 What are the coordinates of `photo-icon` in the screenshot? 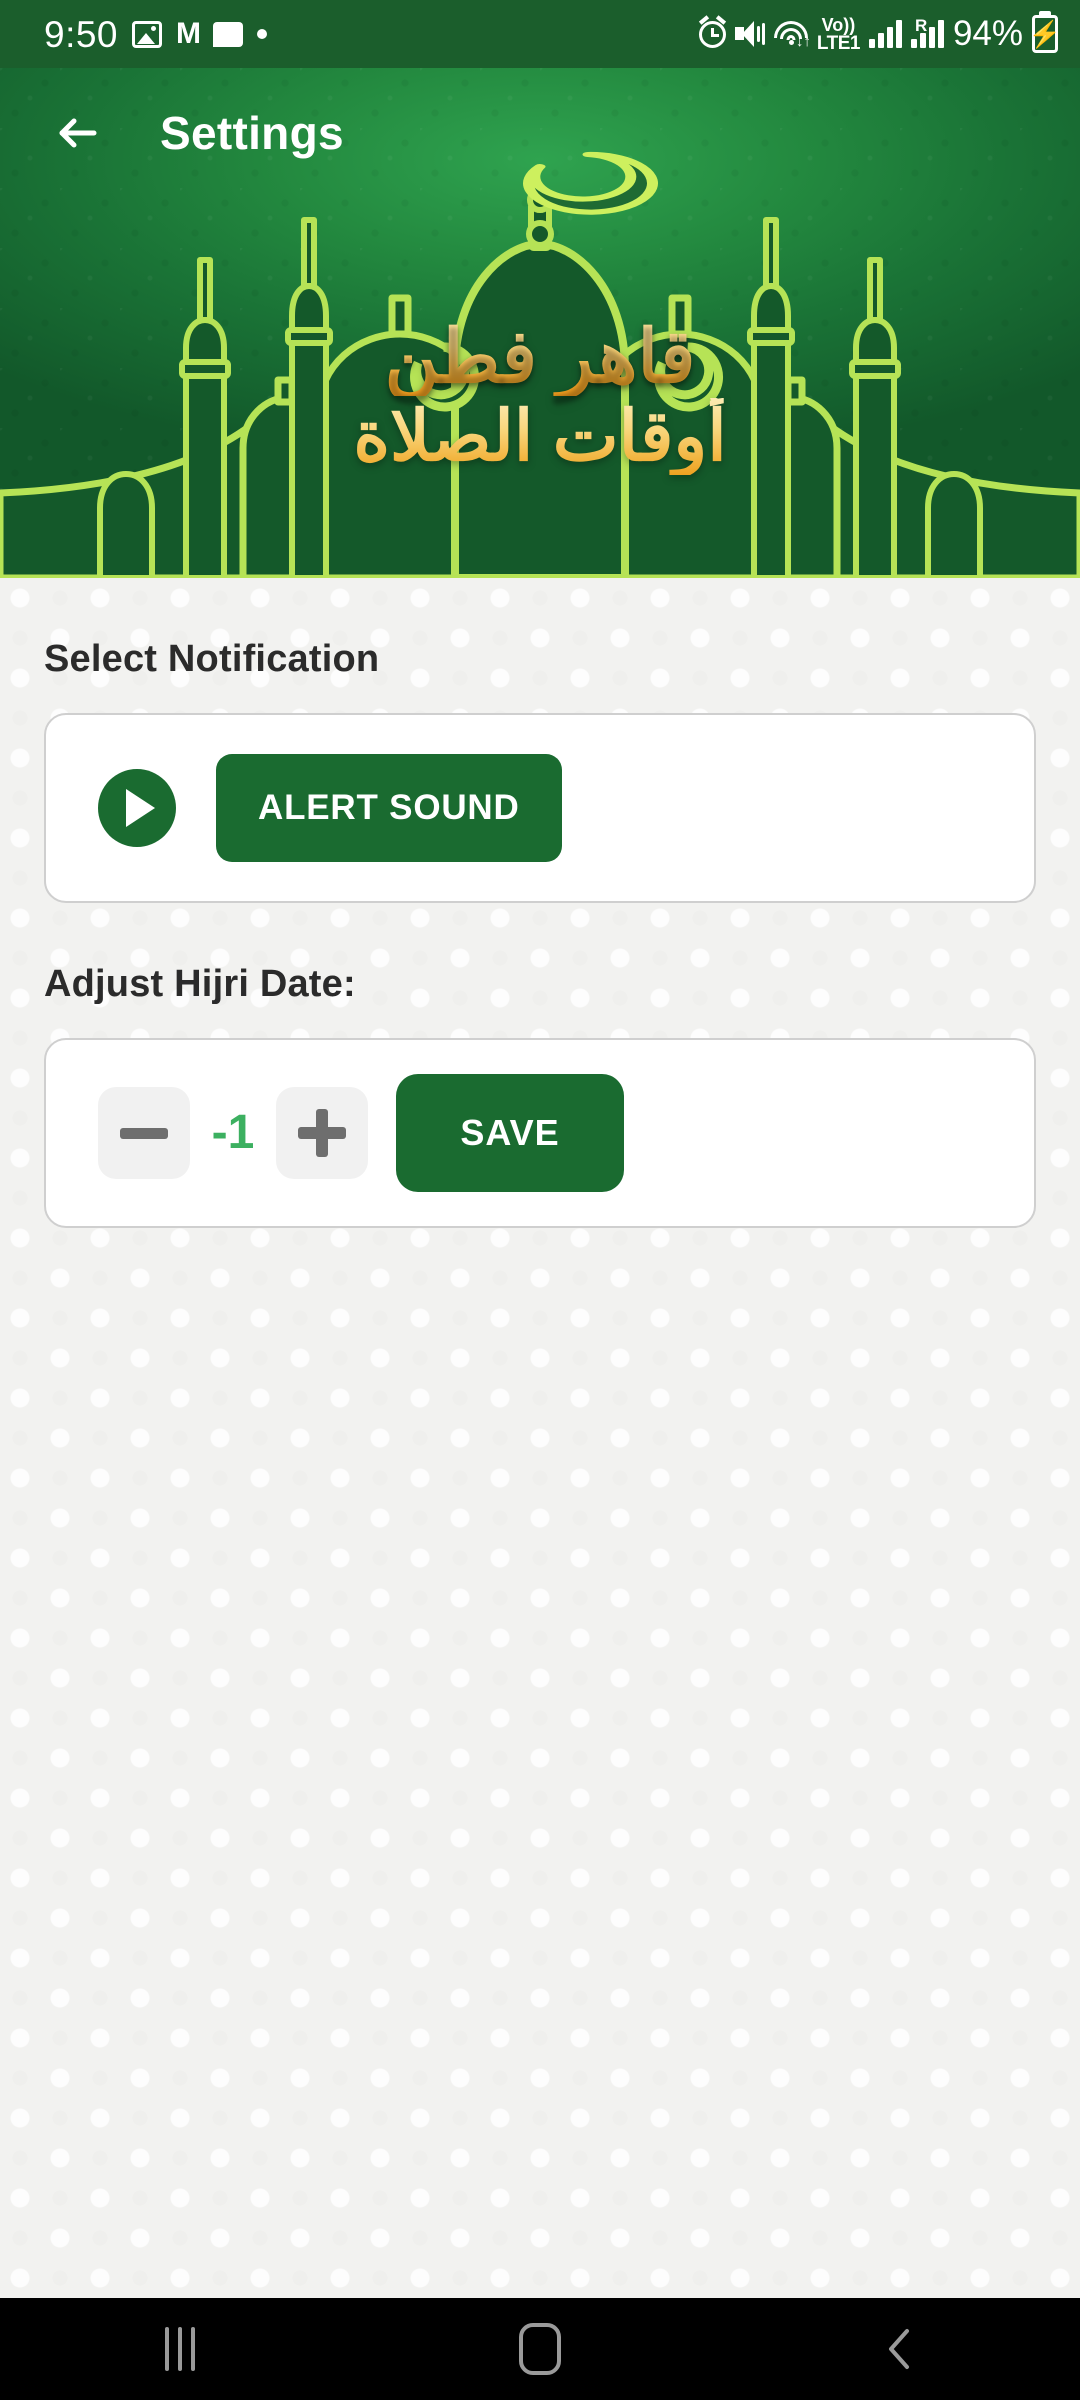 It's located at (147, 34).